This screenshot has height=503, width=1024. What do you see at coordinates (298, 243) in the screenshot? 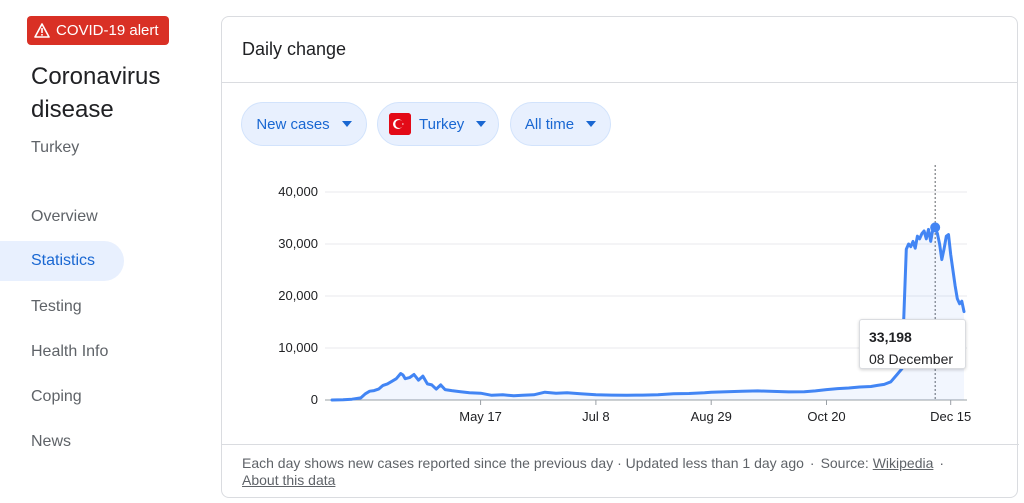
I see `y-tick-label: 30,000` at bounding box center [298, 243].